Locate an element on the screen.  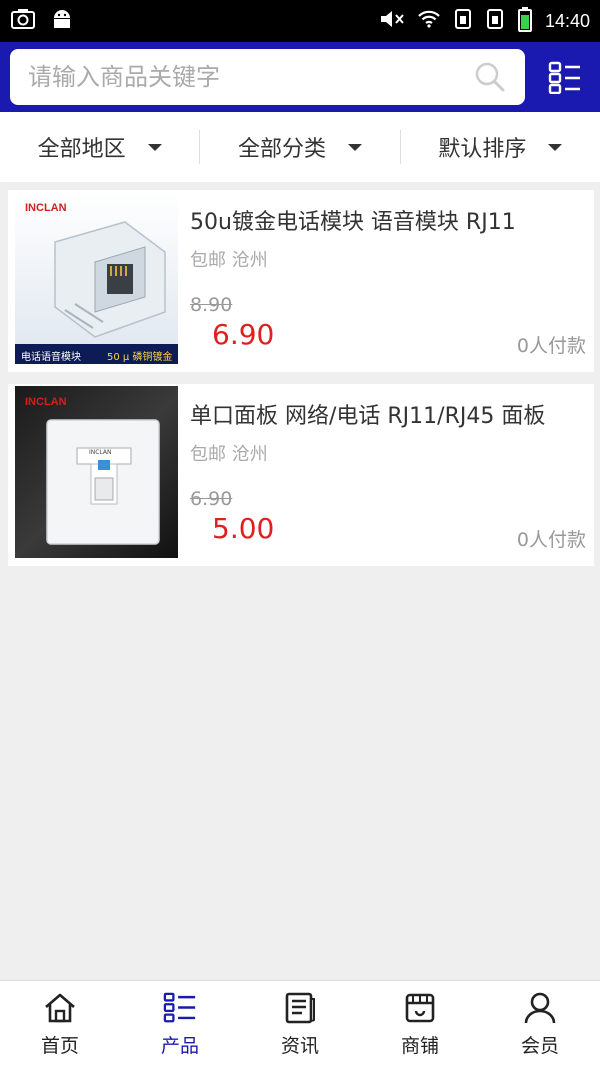
mute-icon is located at coordinates (392, 21).